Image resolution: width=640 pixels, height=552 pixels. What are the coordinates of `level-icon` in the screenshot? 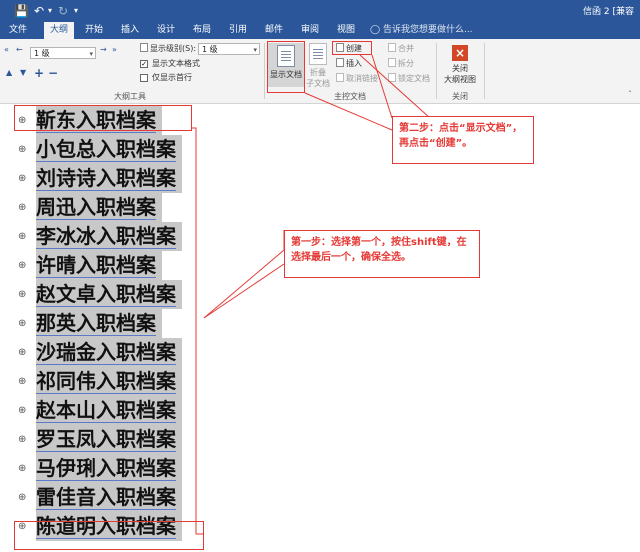 It's located at (144, 47).